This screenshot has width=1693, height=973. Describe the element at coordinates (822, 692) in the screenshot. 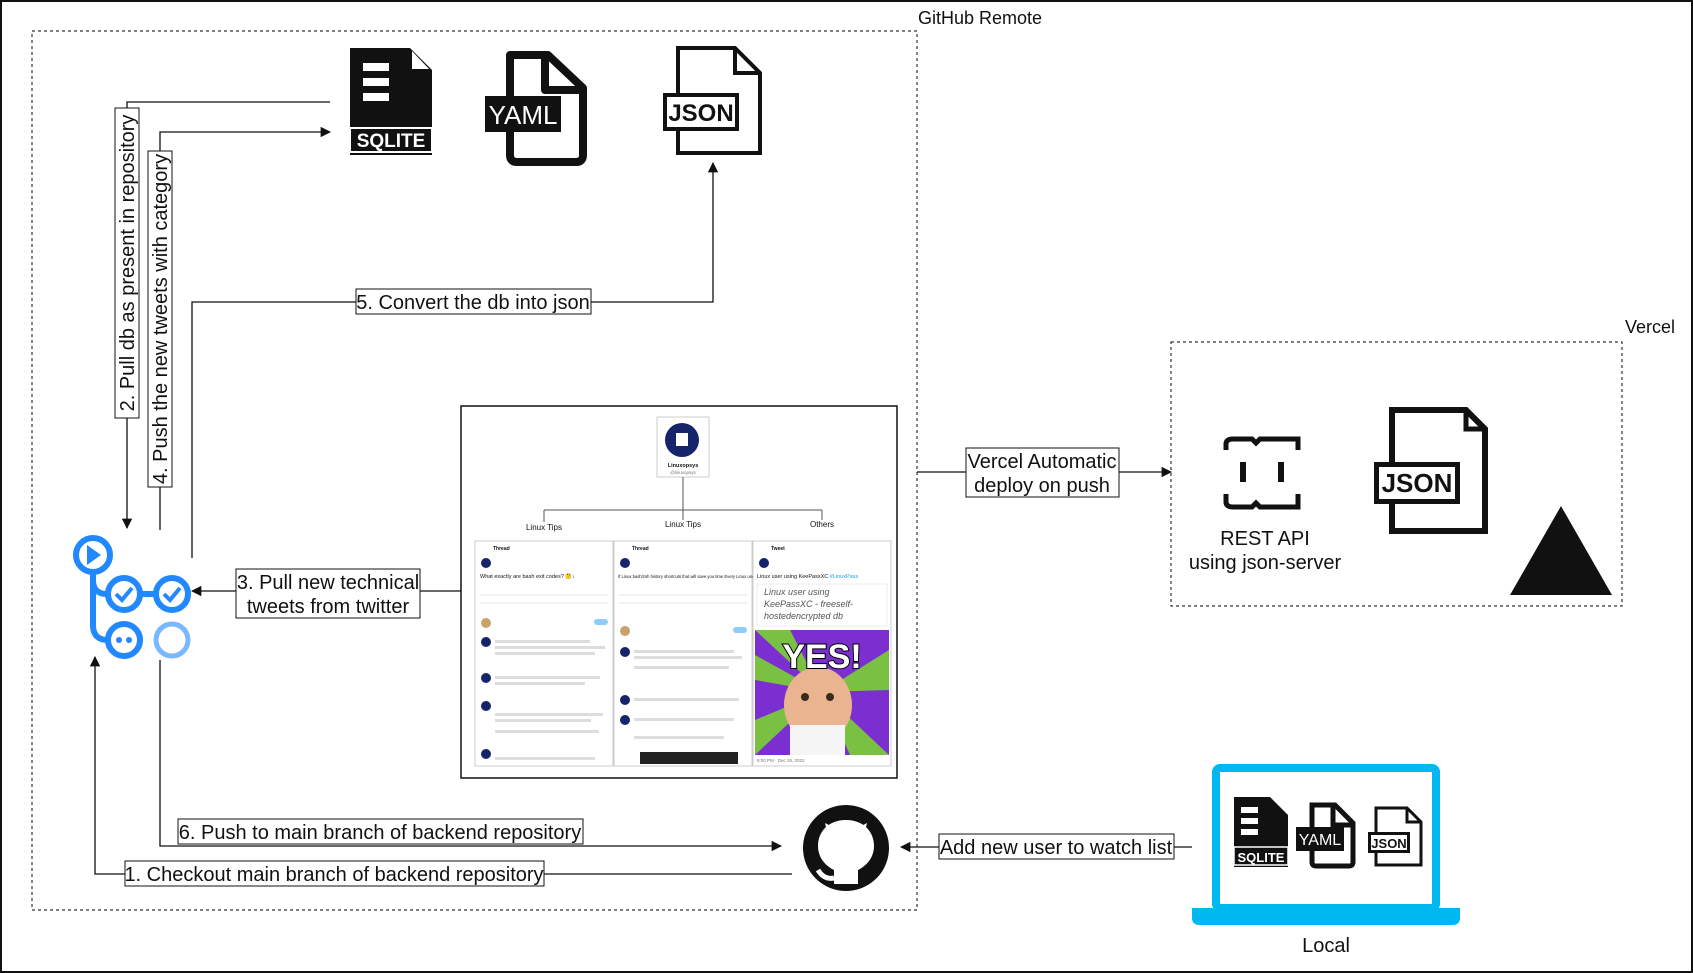

I see `tweet-meme-image: YES!` at that location.